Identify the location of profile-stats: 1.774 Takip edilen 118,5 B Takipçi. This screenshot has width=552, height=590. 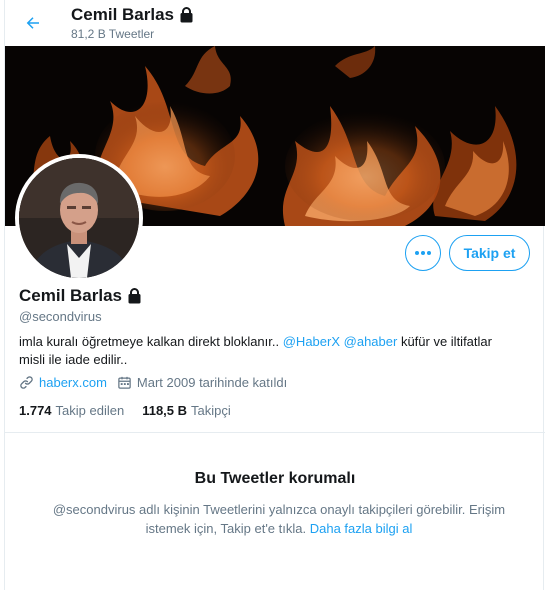
(125, 410).